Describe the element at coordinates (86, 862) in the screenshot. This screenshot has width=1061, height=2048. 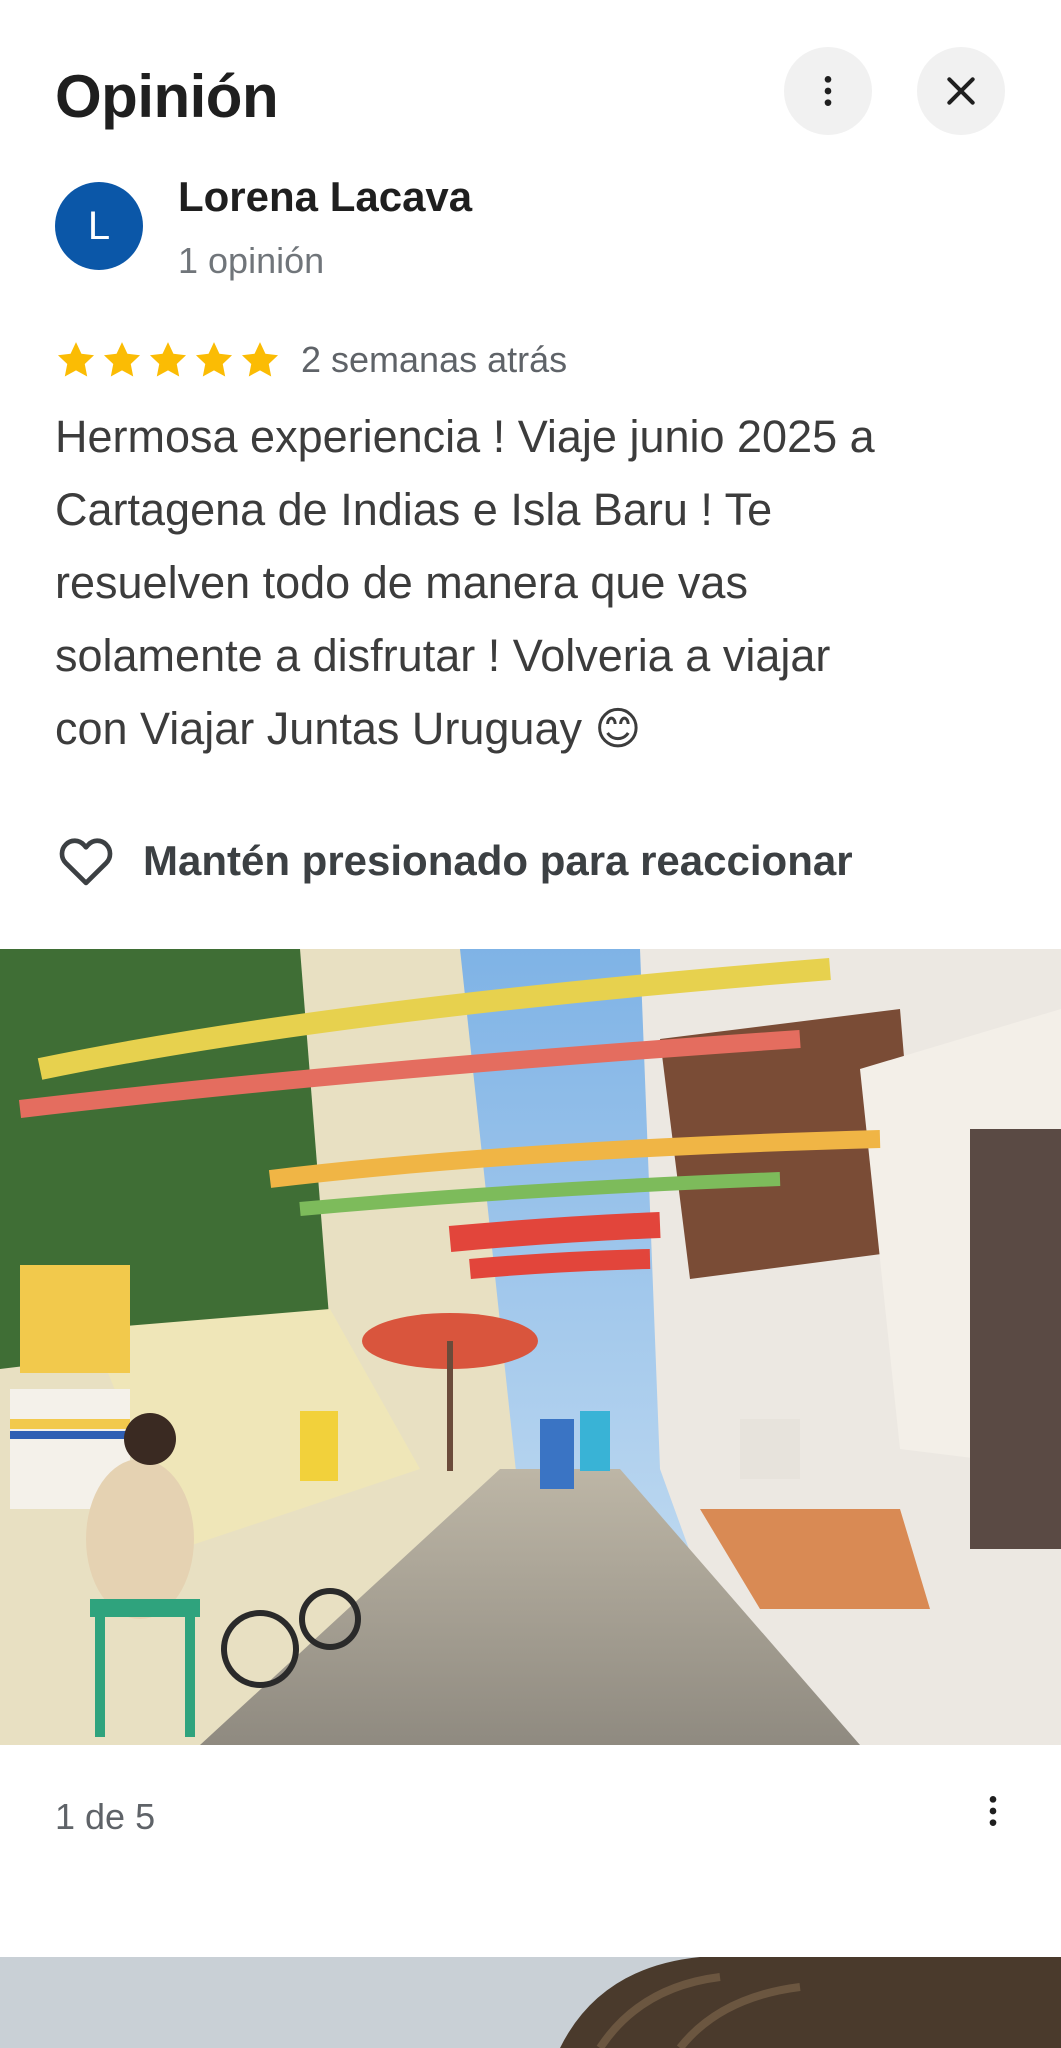
I see `heart-outline-icon` at that location.